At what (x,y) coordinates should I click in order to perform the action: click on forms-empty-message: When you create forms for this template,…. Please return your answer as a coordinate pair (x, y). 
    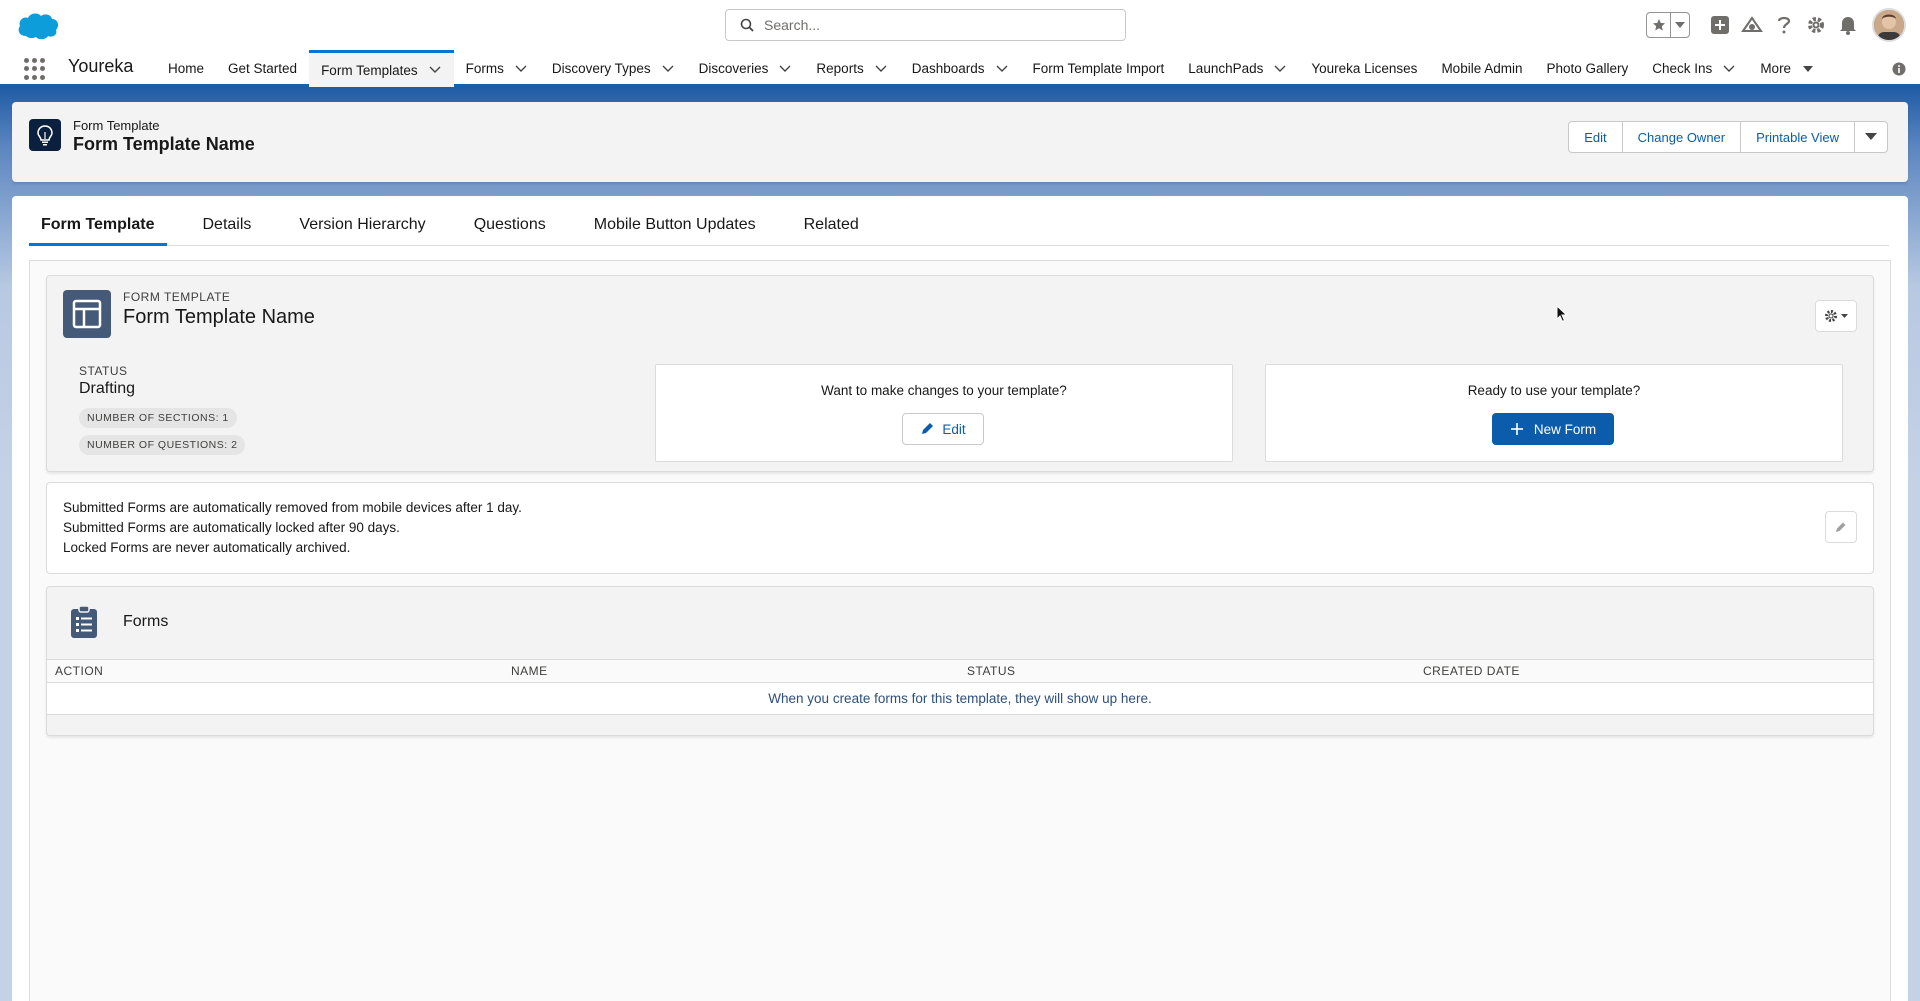
    Looking at the image, I should click on (960, 699).